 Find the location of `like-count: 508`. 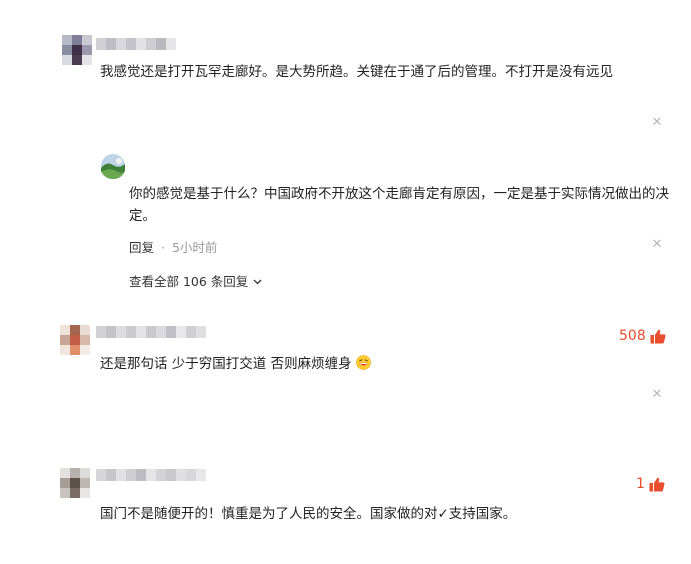

like-count: 508 is located at coordinates (632, 336).